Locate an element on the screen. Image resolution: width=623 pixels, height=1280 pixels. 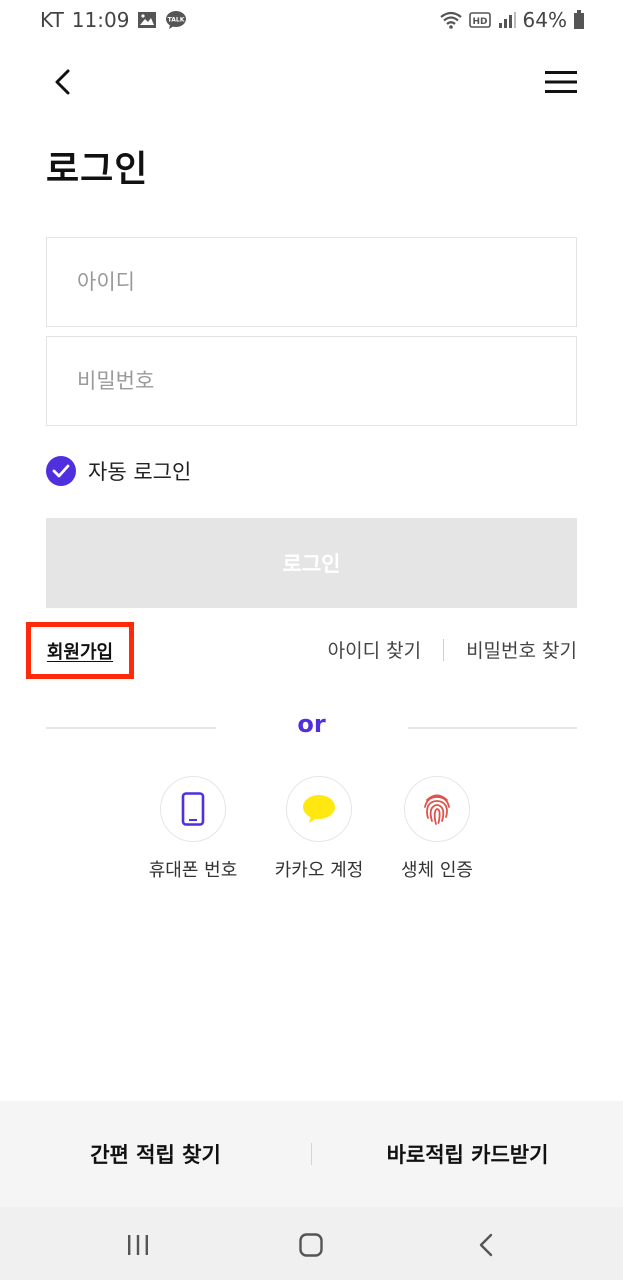
find-password-link: 비밀번호 찾기 is located at coordinates (521, 649).